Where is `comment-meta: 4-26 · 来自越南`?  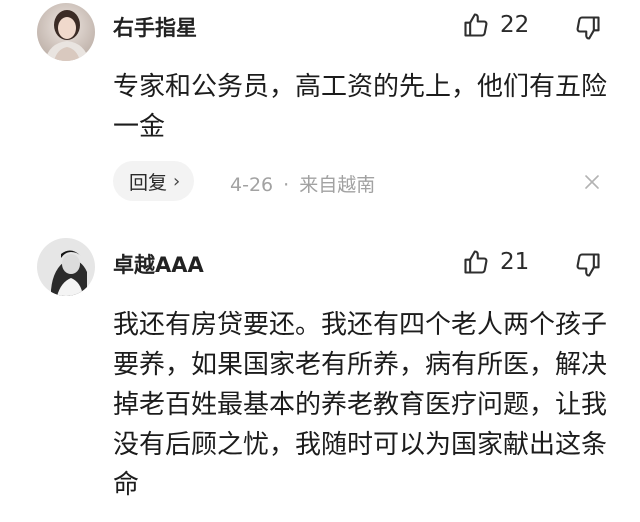 comment-meta: 4-26 · 来自越南 is located at coordinates (302, 183).